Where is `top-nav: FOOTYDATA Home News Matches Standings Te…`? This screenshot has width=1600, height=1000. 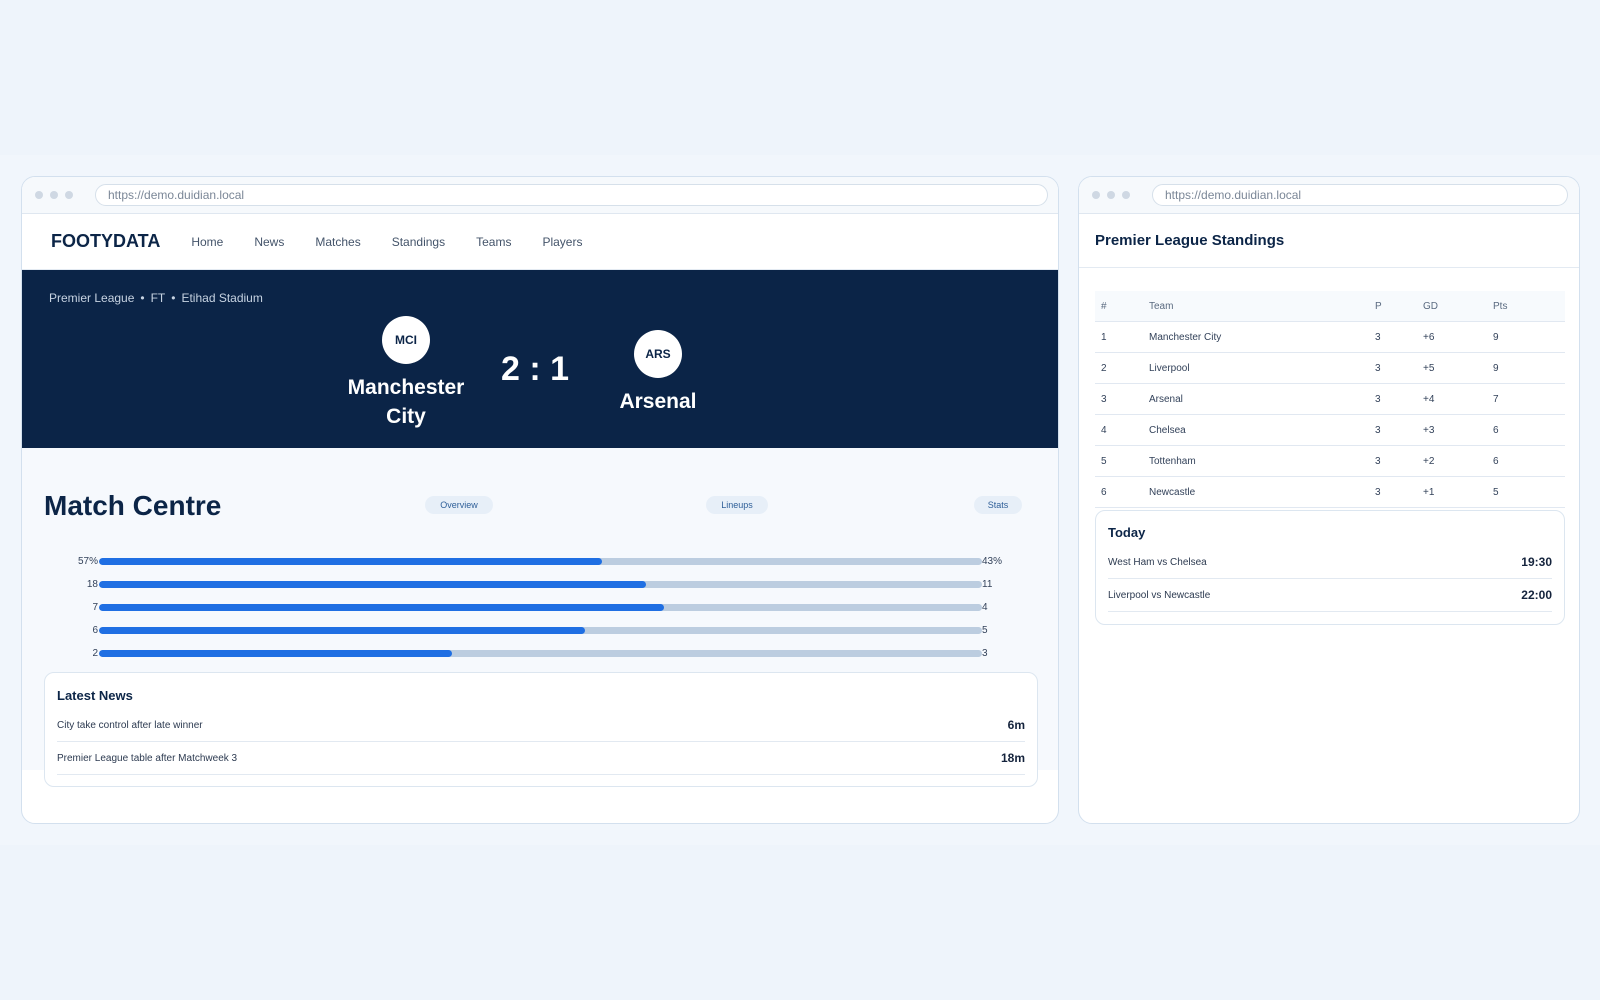
top-nav: FOOTYDATA Home News Matches Standings Te… is located at coordinates (540, 242).